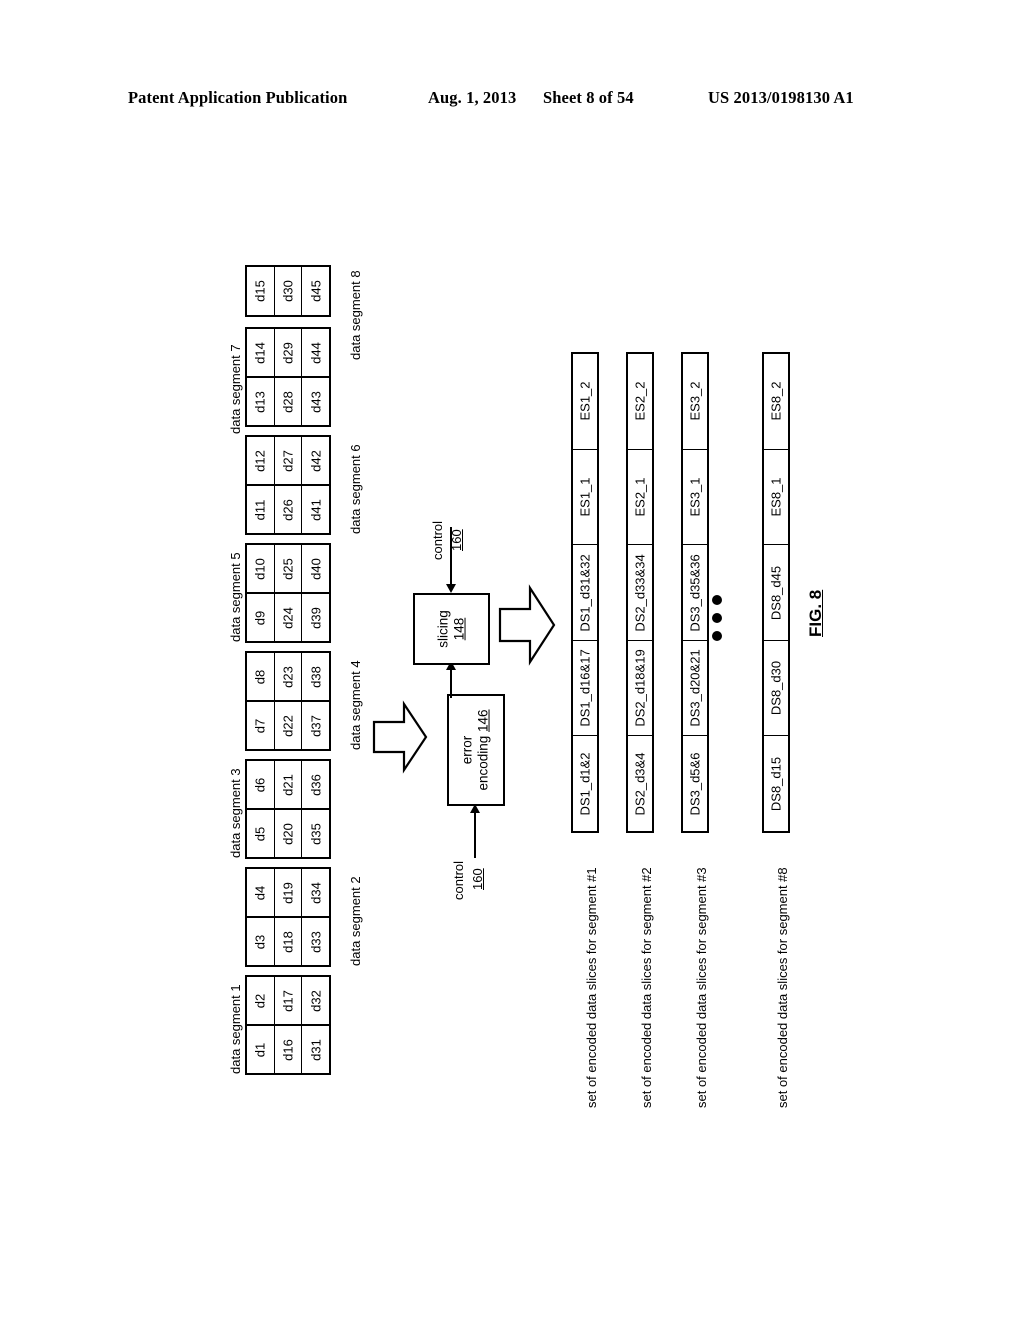  Describe the element at coordinates (316, 617) in the screenshot. I see `data-cell-label: d39` at that location.